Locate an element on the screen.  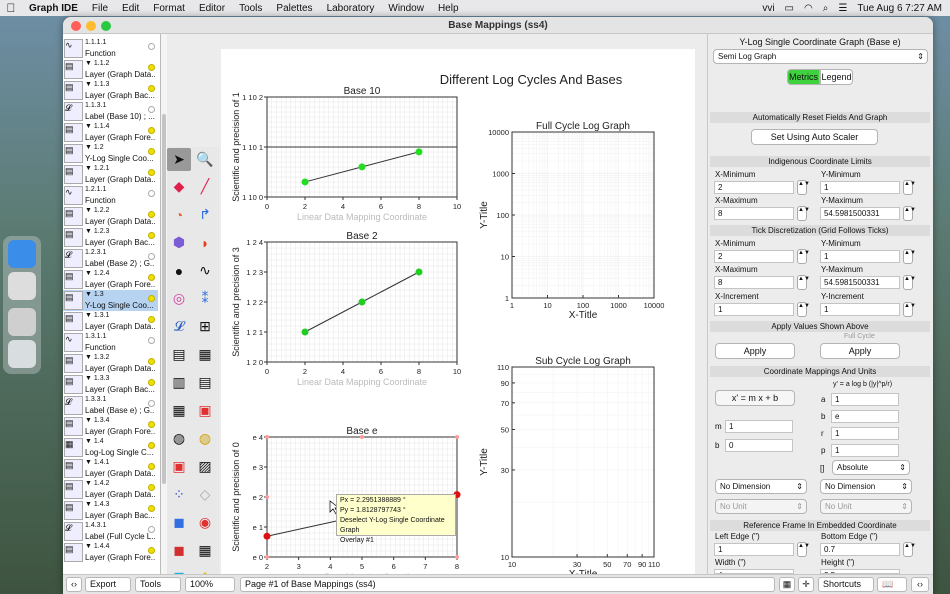
tick-ymax-stepper: ▲▼ is located at coordinates (909, 282).